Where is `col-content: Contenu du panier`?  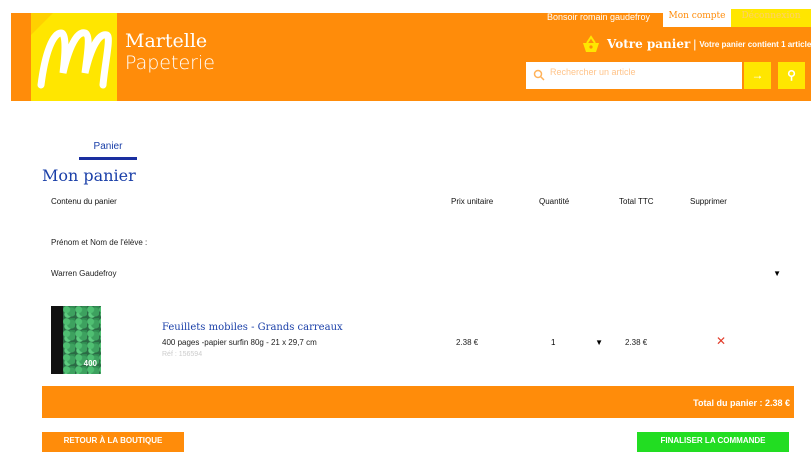 col-content: Contenu du panier is located at coordinates (84, 201).